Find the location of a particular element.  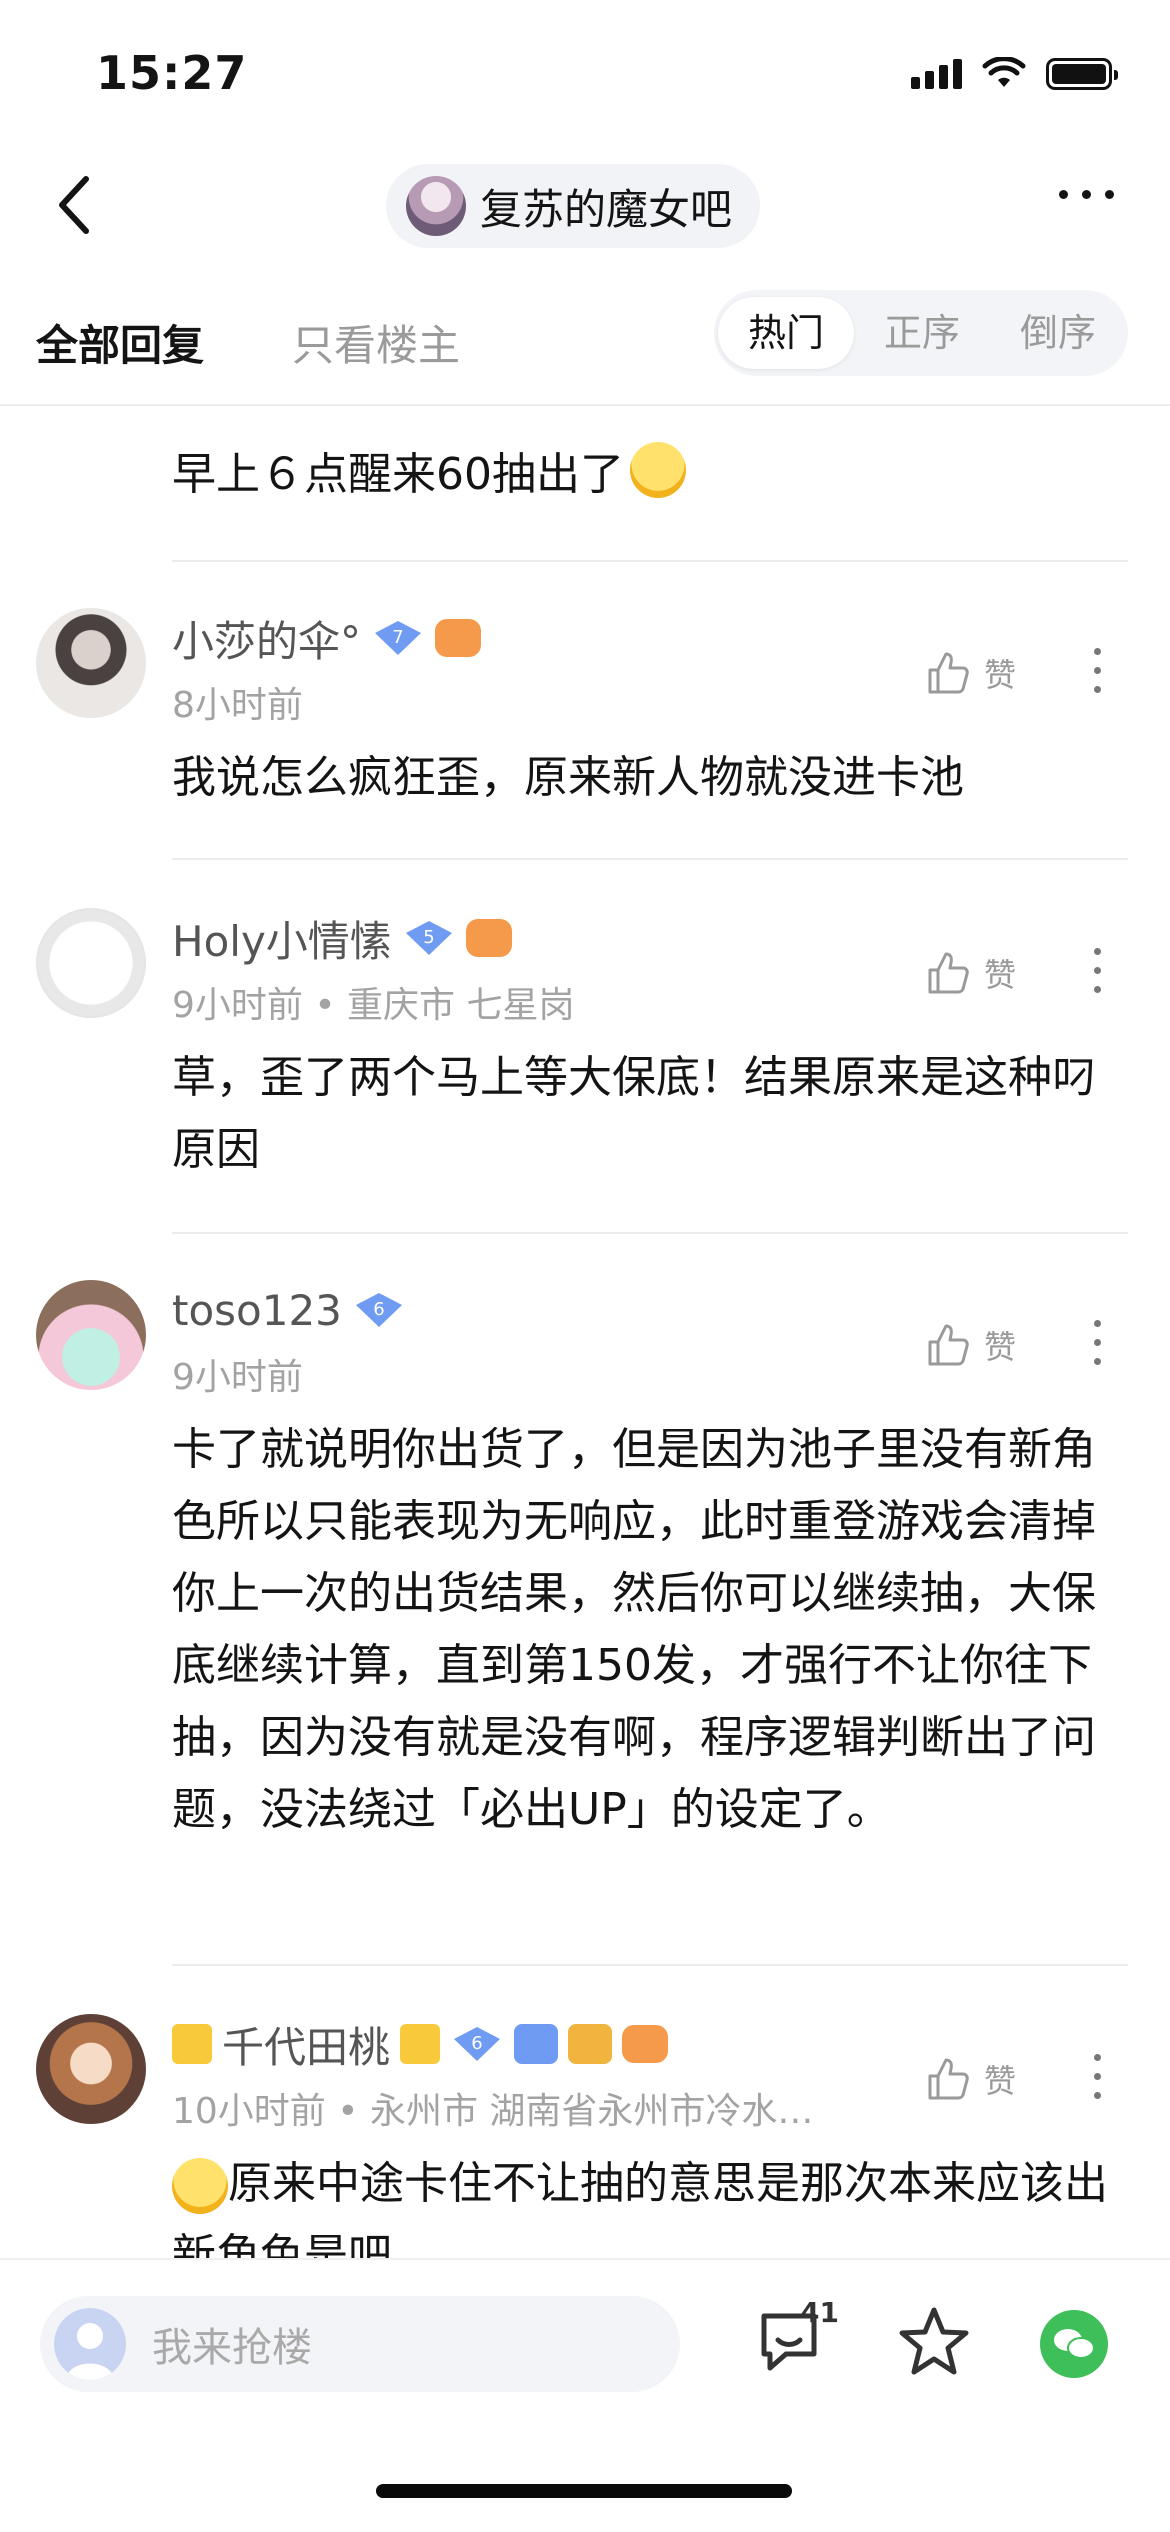

signal-icon is located at coordinates (936, 74).